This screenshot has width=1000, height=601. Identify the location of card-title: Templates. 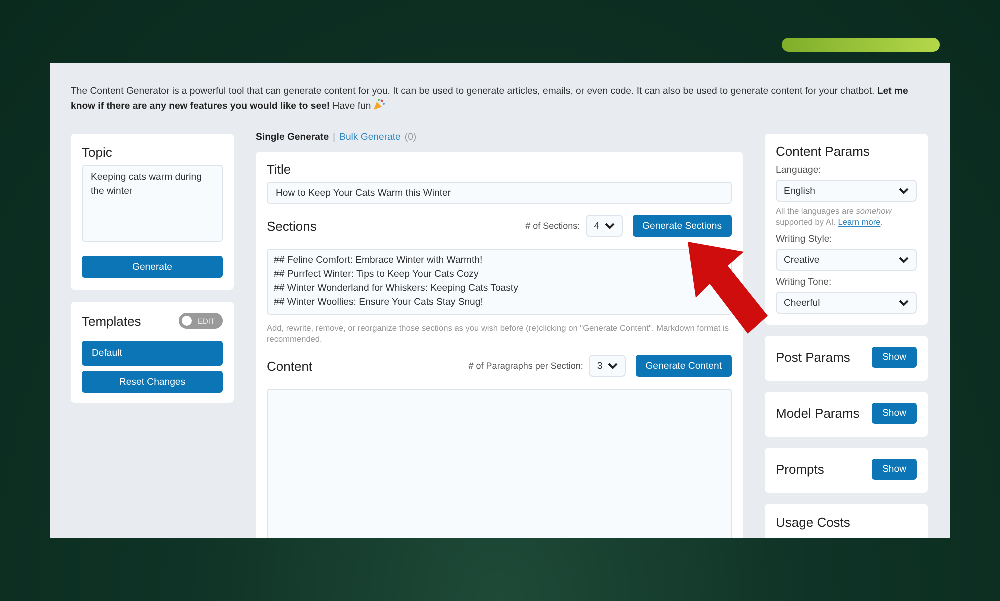
(112, 321).